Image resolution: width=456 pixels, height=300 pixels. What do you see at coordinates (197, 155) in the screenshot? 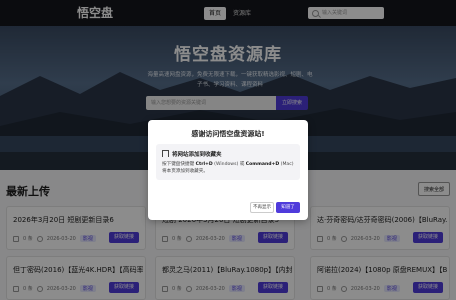
I see `modal-box-heading: 将网站添加到收藏夹` at bounding box center [197, 155].